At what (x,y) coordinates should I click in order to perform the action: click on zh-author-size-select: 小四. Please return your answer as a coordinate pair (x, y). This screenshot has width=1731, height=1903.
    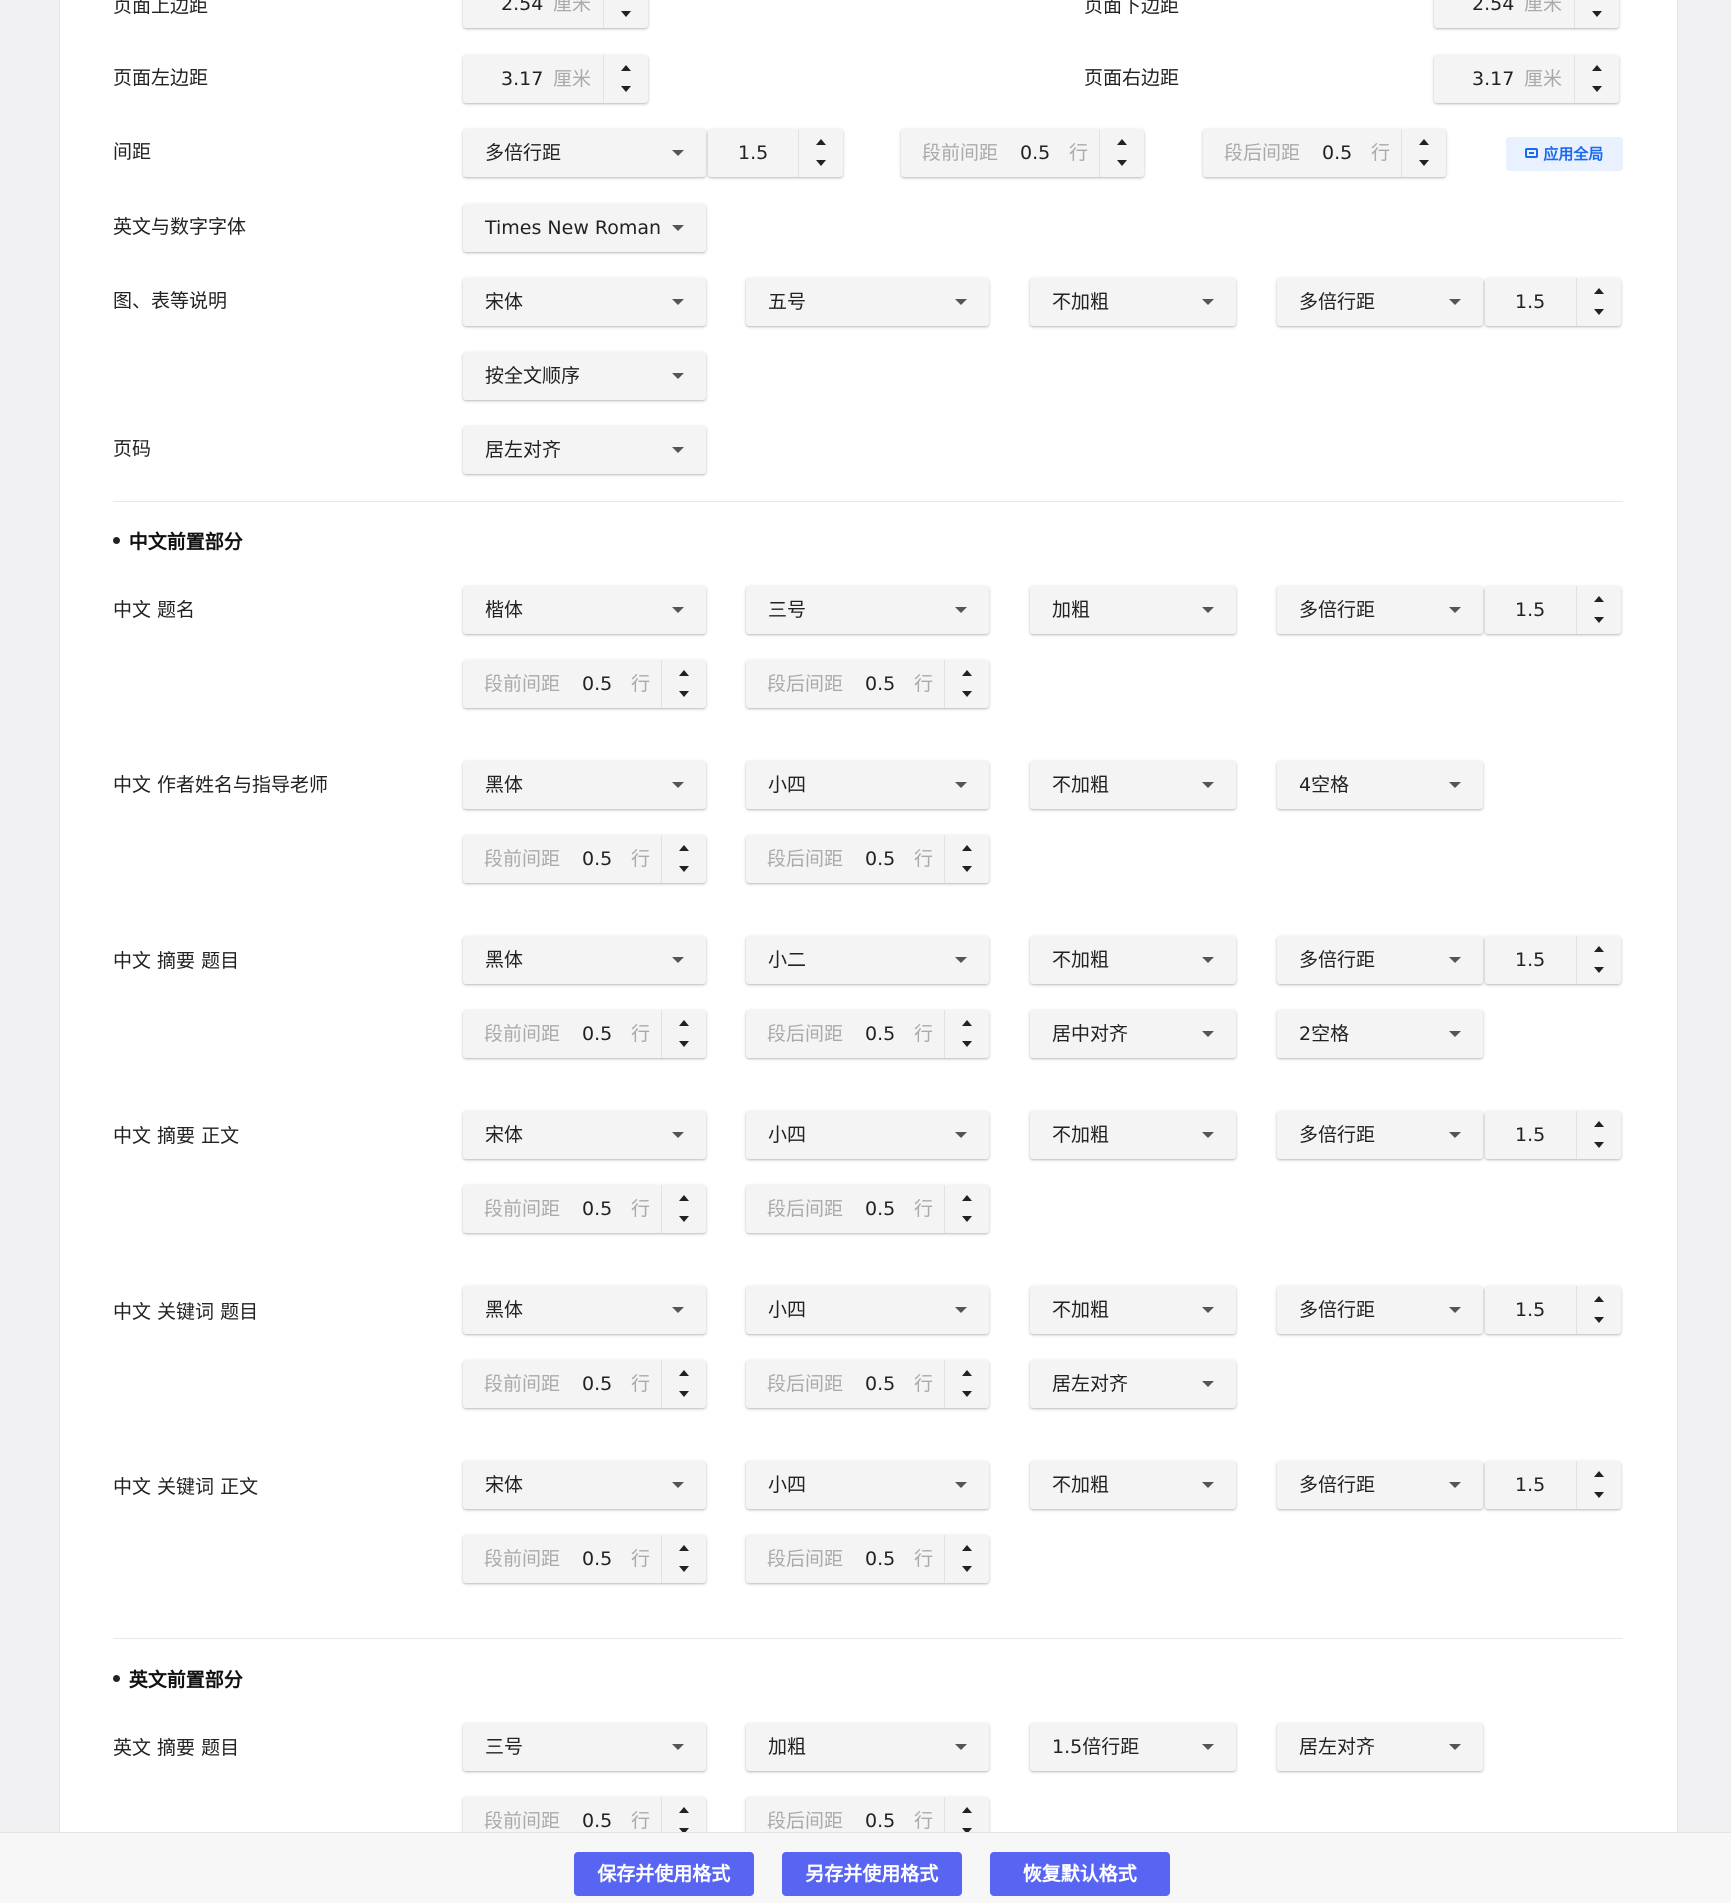
    Looking at the image, I should click on (867, 785).